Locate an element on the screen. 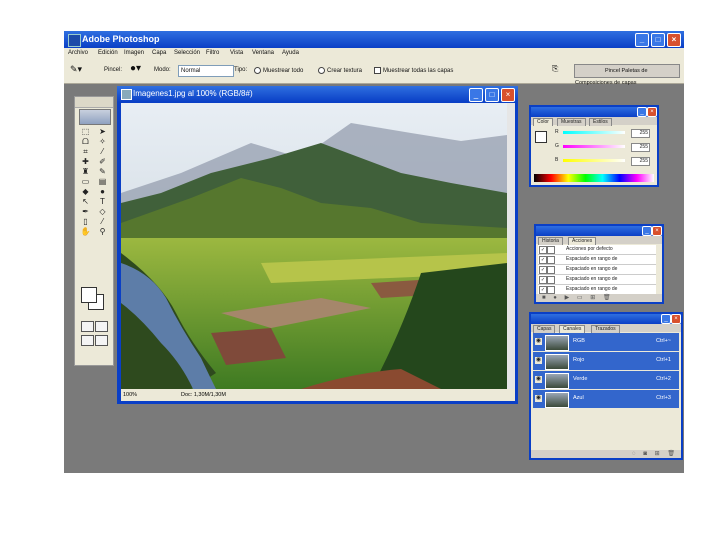 Image resolution: width=720 pixels, height=540 pixels. jump-to-imageready-icon is located at coordinates (101, 340).